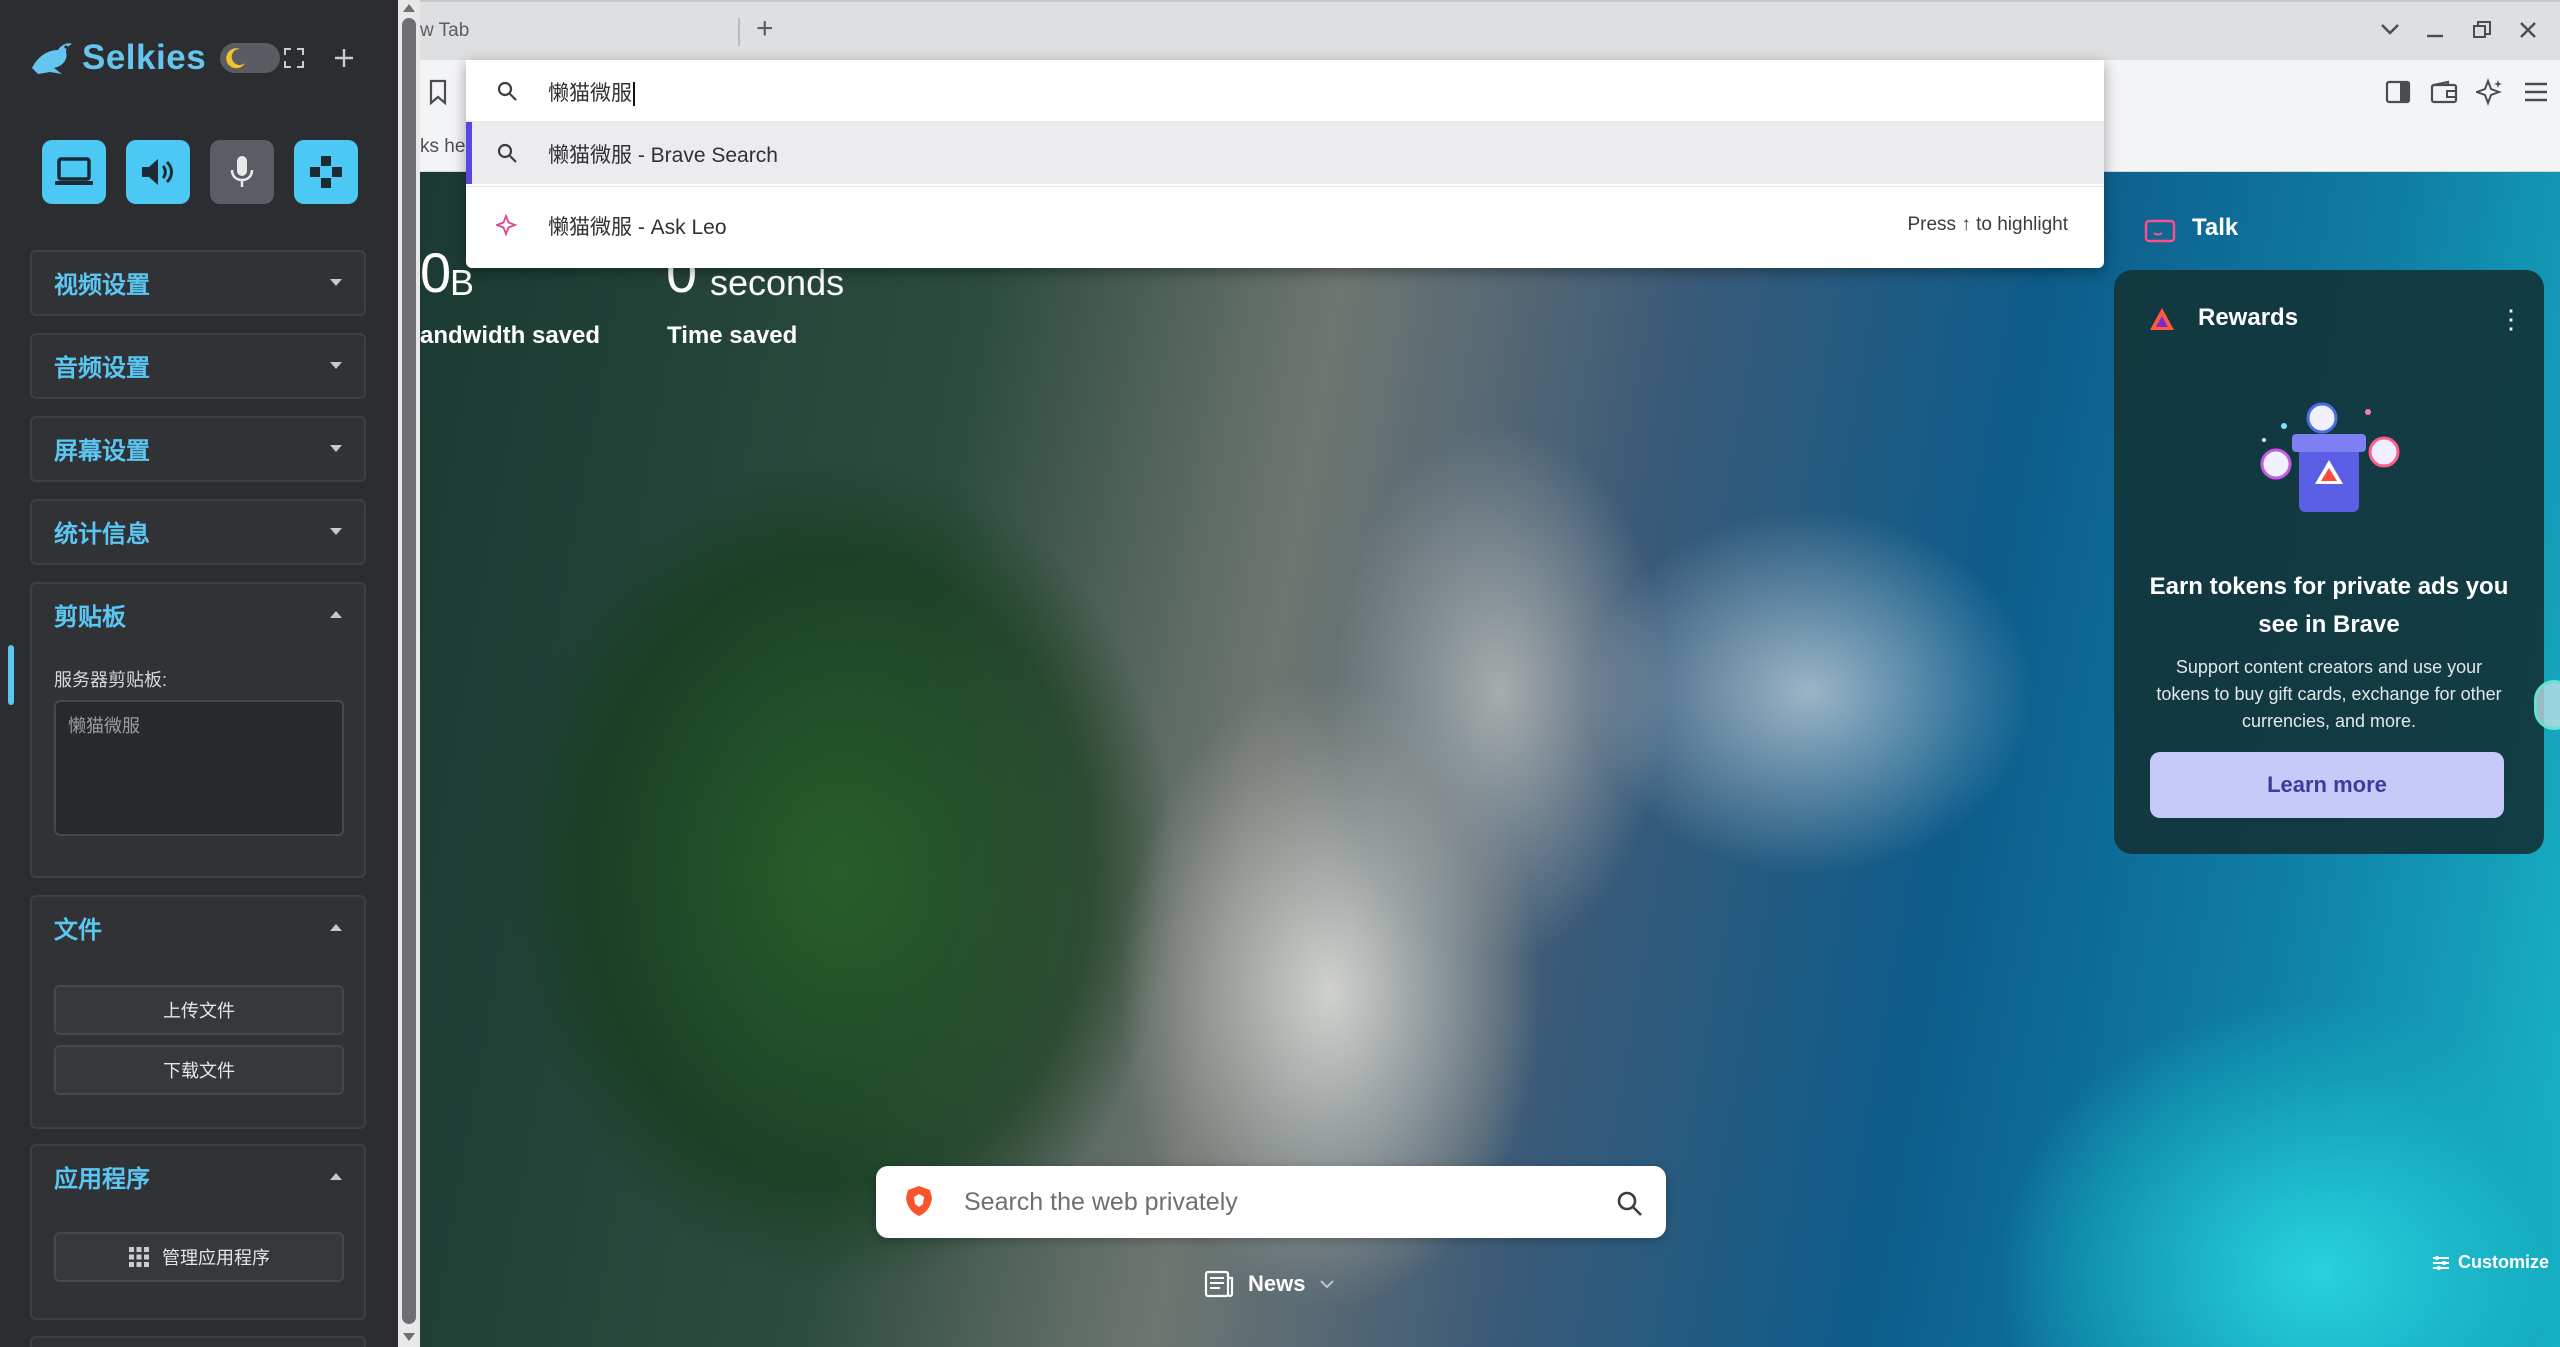 This screenshot has width=2560, height=1347. I want to click on suggestion-brave-search: 懒猫微服 - Brave Search, so click(1285, 153).